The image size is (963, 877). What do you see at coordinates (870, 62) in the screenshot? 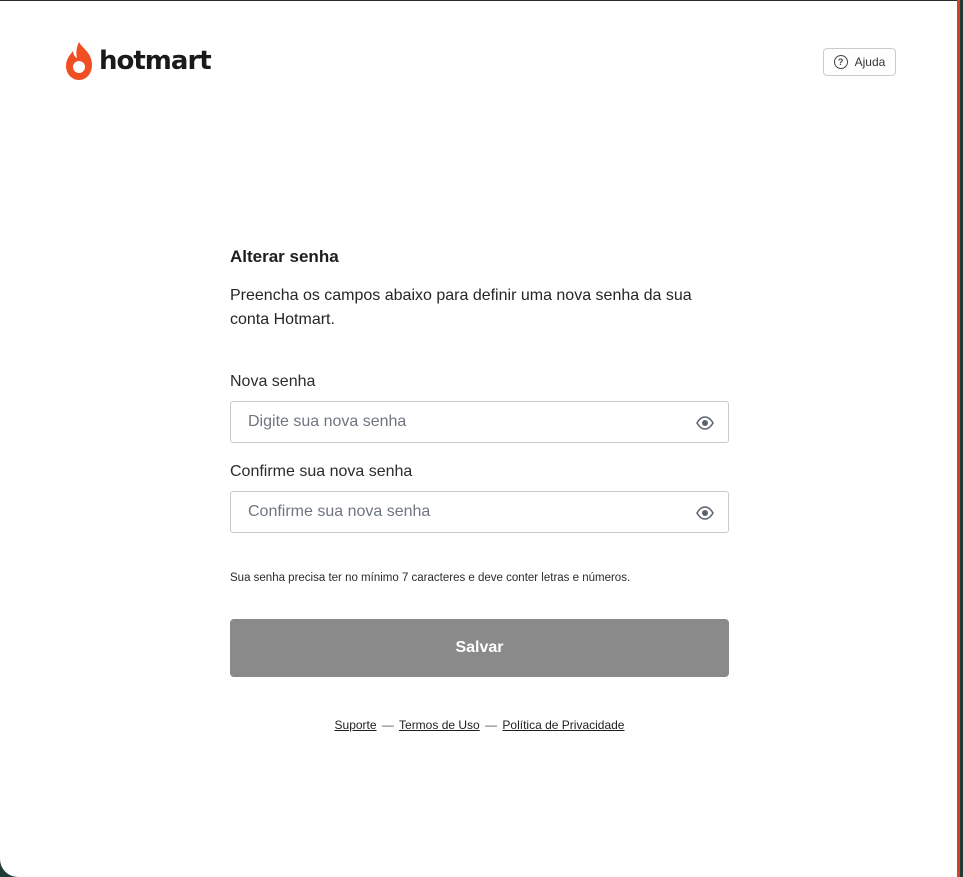
I see `help-button-label: Ajuda` at bounding box center [870, 62].